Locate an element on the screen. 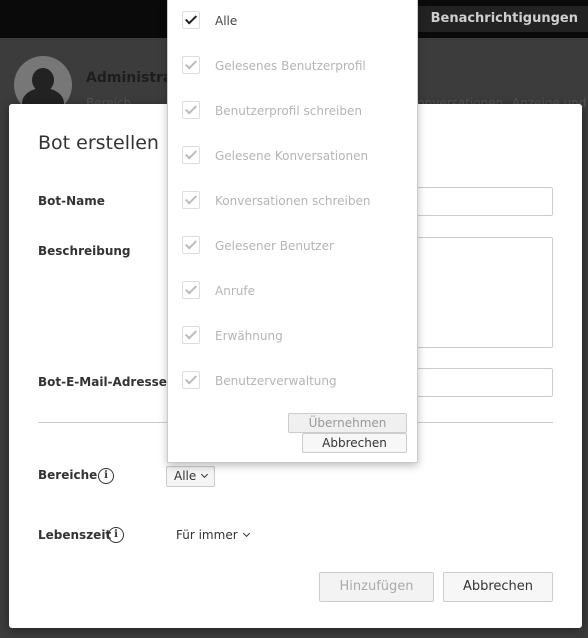 The height and width of the screenshot is (638, 588). scope-option-mention: Erwähnung is located at coordinates (292, 337).